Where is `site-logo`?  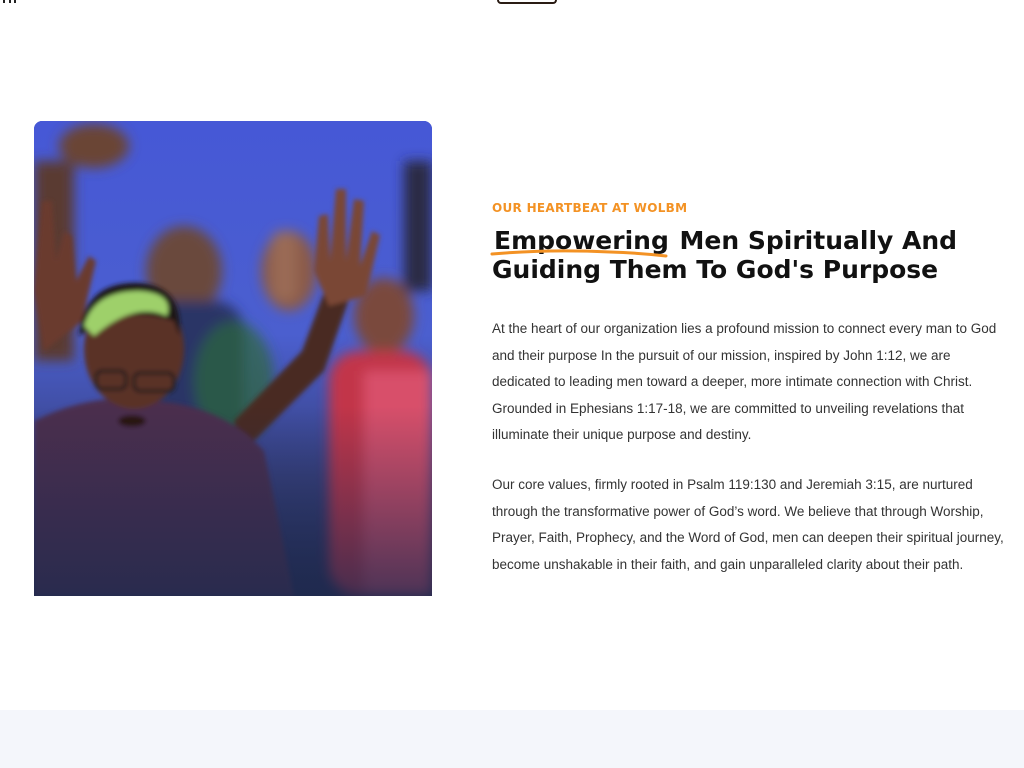 site-logo is located at coordinates (527, 2).